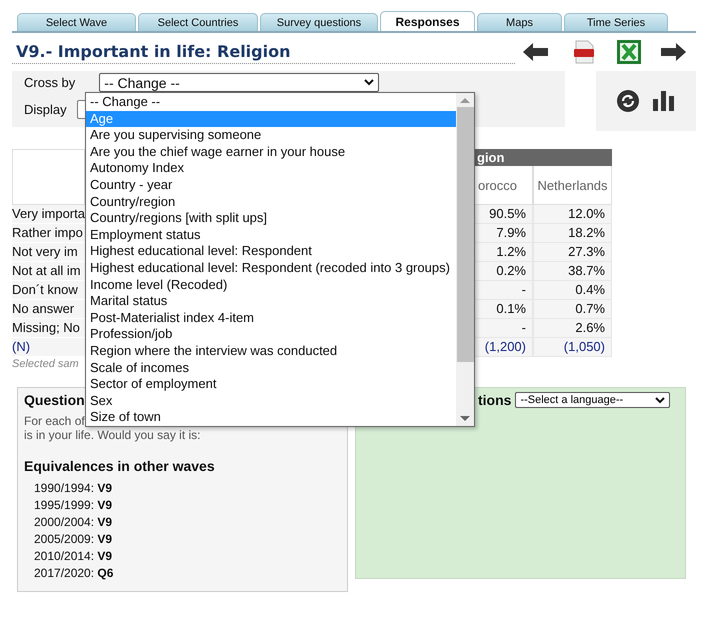 The image size is (709, 622). I want to click on pdf-icon, so click(584, 52).